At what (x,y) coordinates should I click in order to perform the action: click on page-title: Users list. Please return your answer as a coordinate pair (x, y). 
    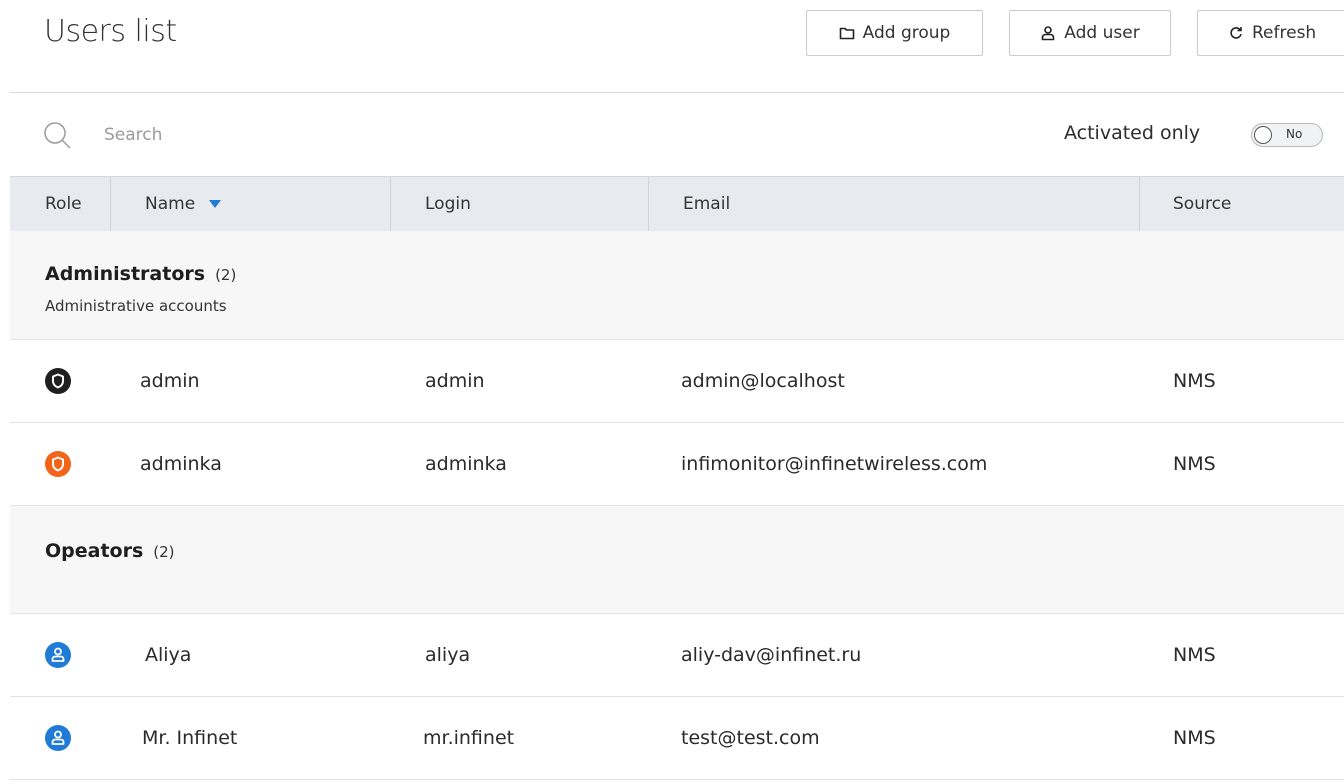
    Looking at the image, I should click on (110, 31).